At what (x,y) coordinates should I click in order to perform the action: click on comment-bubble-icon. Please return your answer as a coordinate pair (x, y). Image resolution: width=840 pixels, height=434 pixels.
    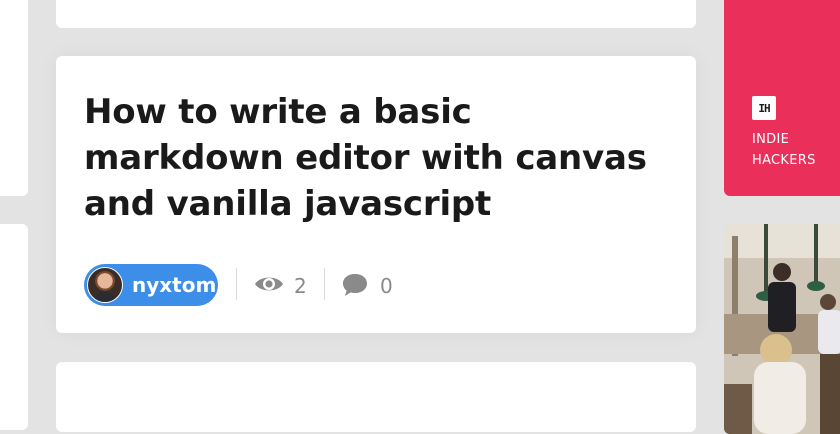
    Looking at the image, I should click on (355, 287).